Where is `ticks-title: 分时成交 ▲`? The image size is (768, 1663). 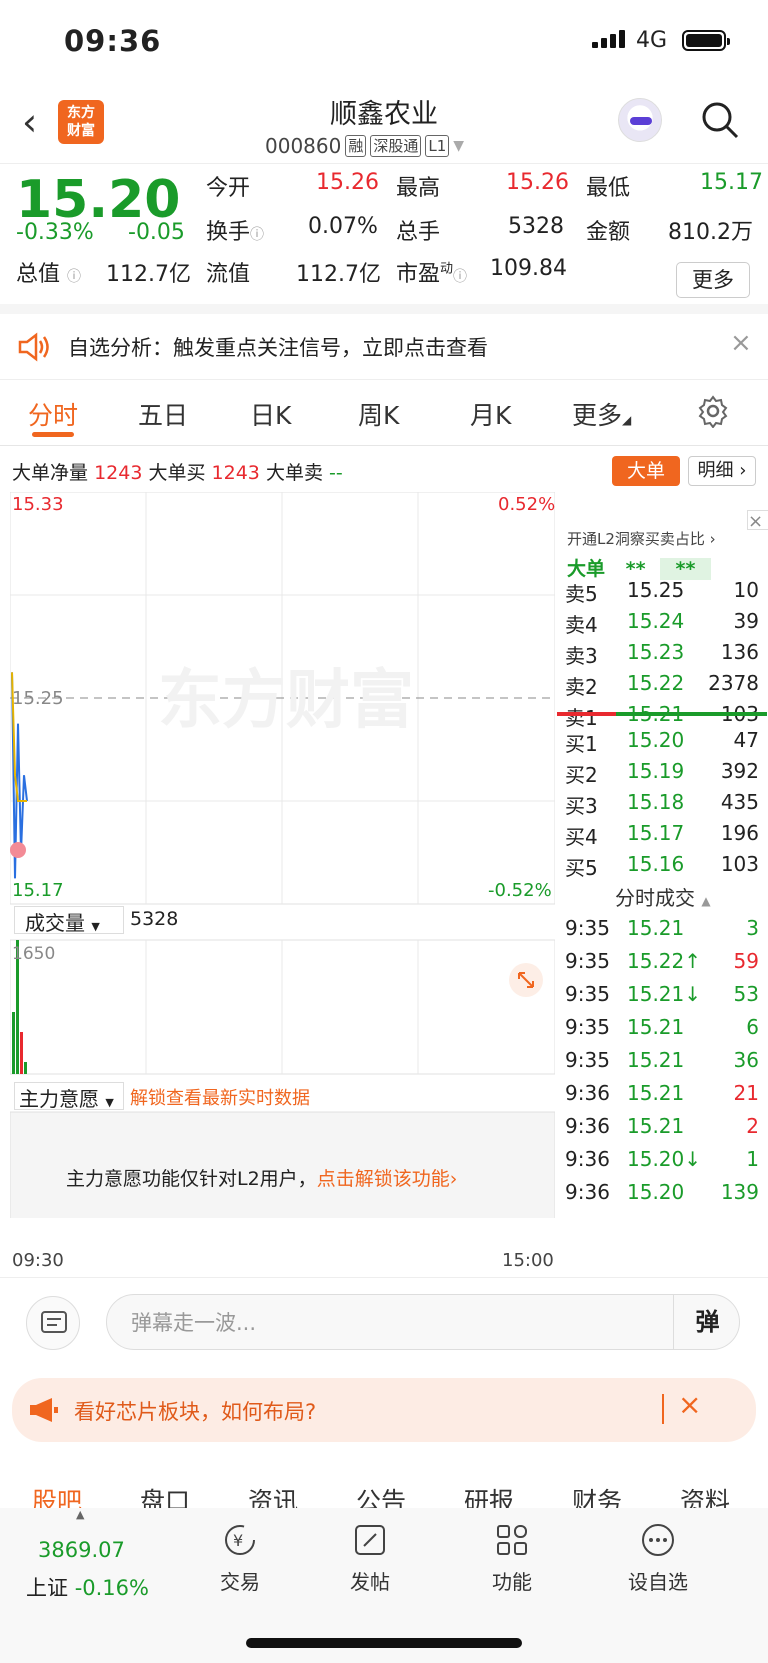
ticks-title: 分时成交 ▲ is located at coordinates (663, 896).